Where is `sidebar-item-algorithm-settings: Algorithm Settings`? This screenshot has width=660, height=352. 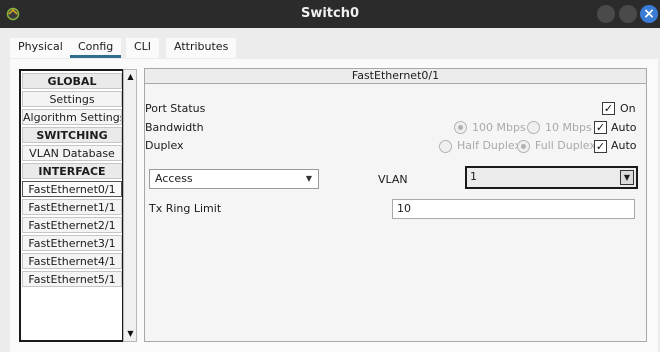 sidebar-item-algorithm-settings: Algorithm Settings is located at coordinates (72, 117).